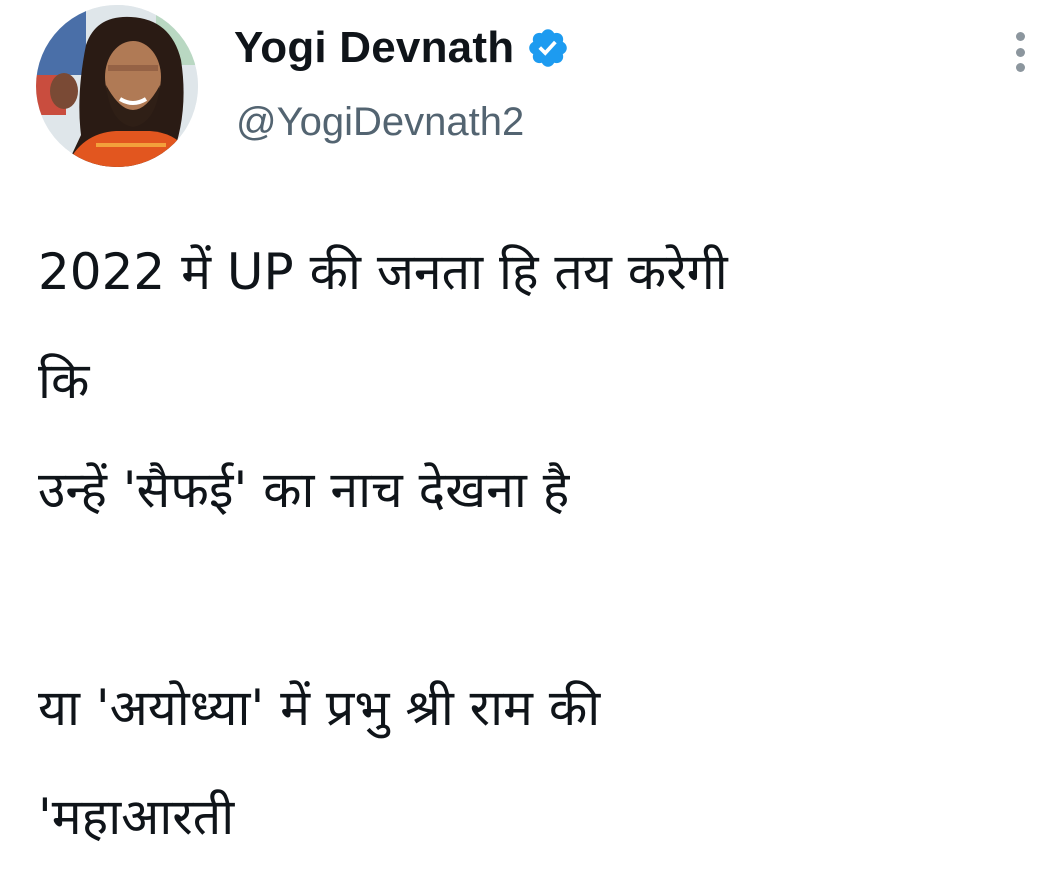 The image size is (1042, 872). Describe the element at coordinates (374, 48) in the screenshot. I see `author-display-name: Yogi Devnath` at that location.